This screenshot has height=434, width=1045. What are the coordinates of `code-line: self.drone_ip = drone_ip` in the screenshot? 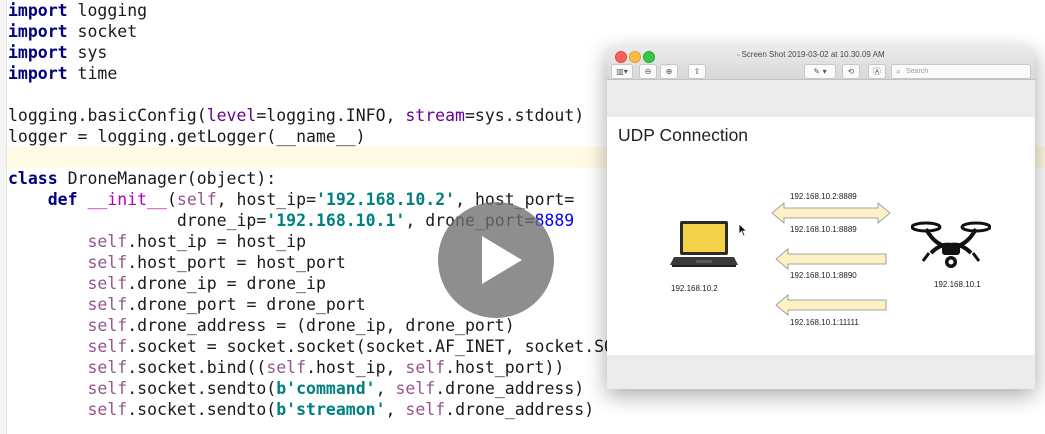 It's located at (167, 283).